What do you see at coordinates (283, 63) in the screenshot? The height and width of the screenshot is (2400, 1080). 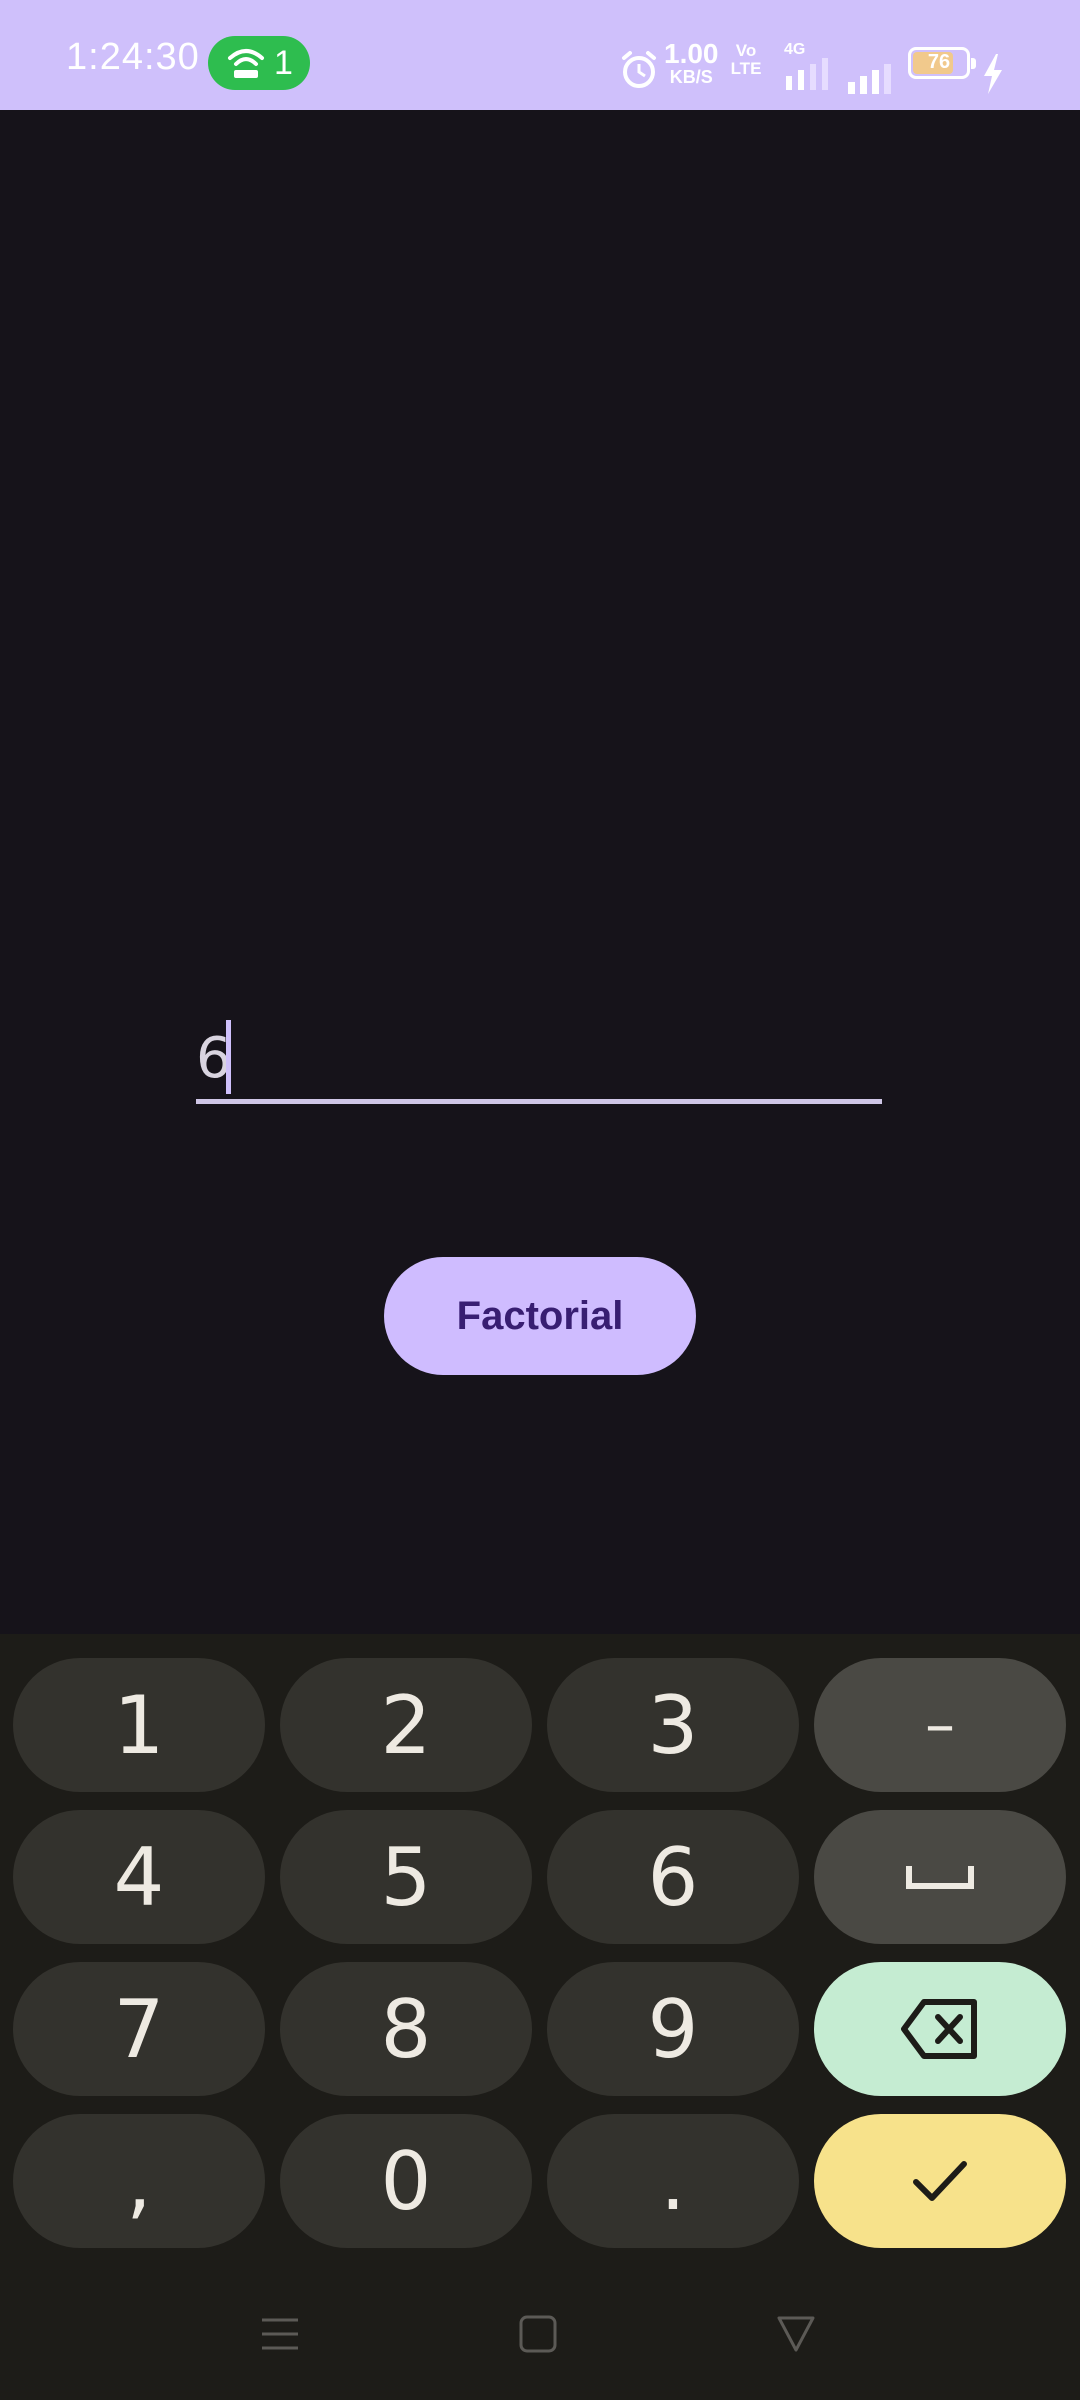 I see `hotspot-count: 1` at bounding box center [283, 63].